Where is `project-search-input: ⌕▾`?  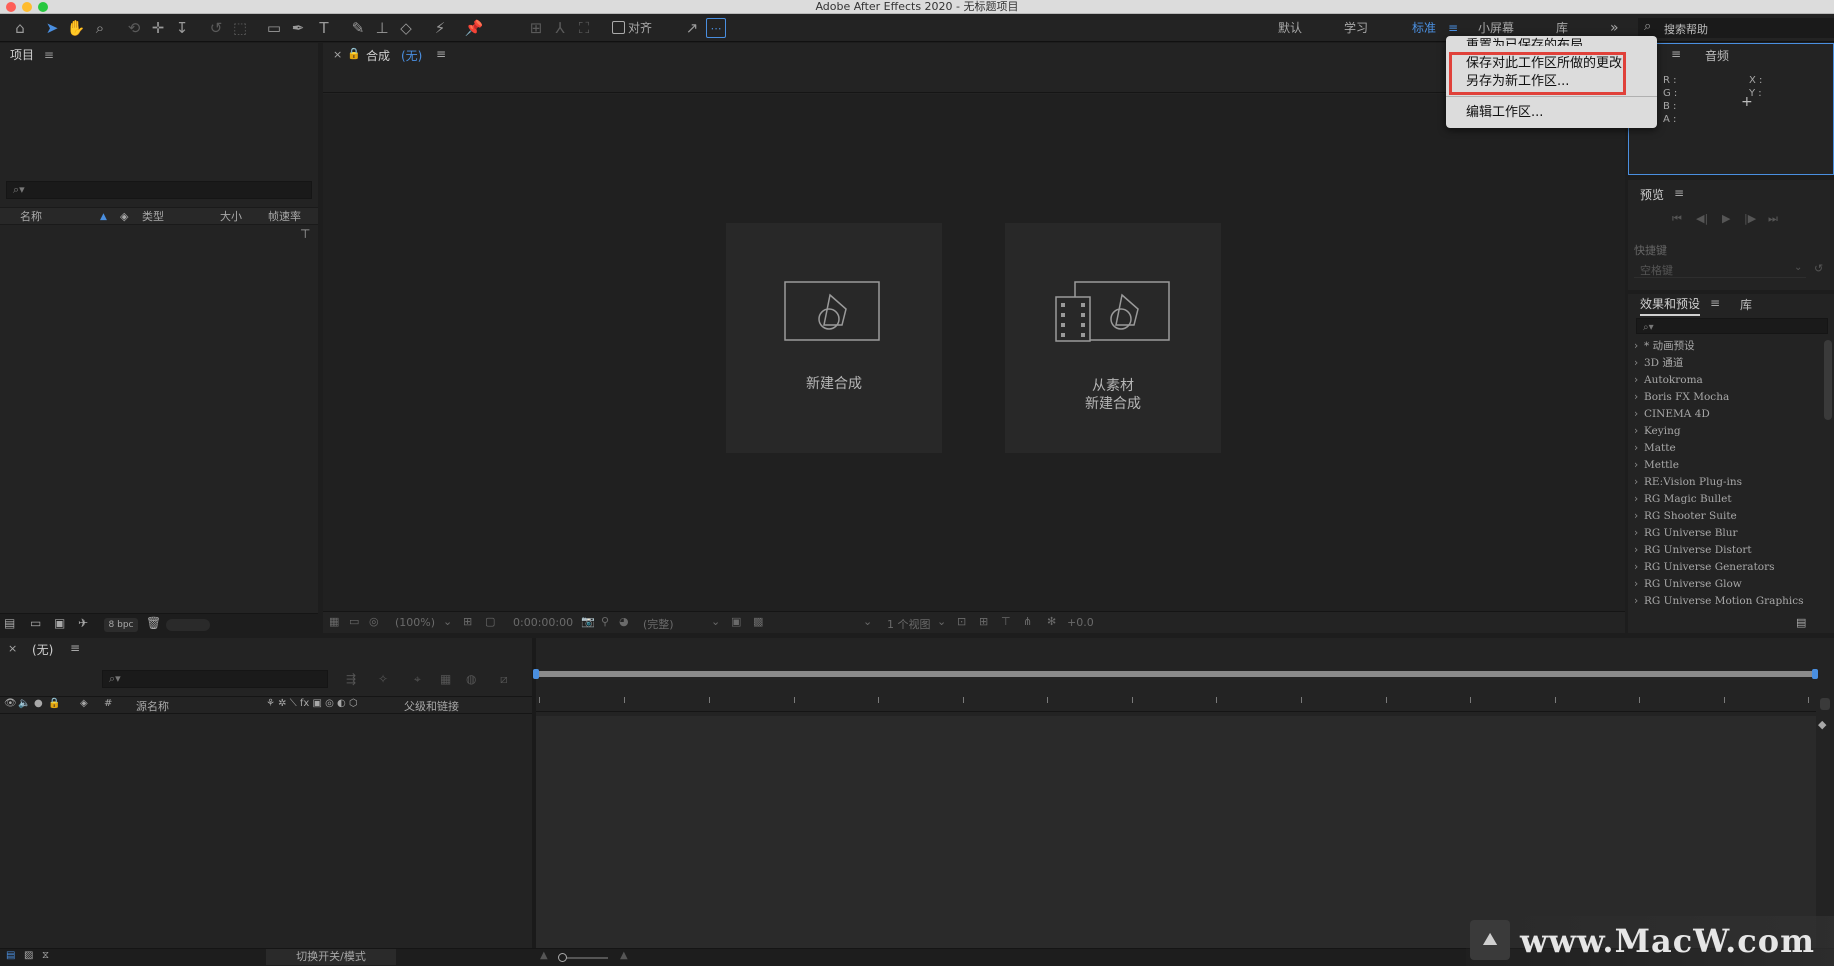 project-search-input: ⌕▾ is located at coordinates (159, 190).